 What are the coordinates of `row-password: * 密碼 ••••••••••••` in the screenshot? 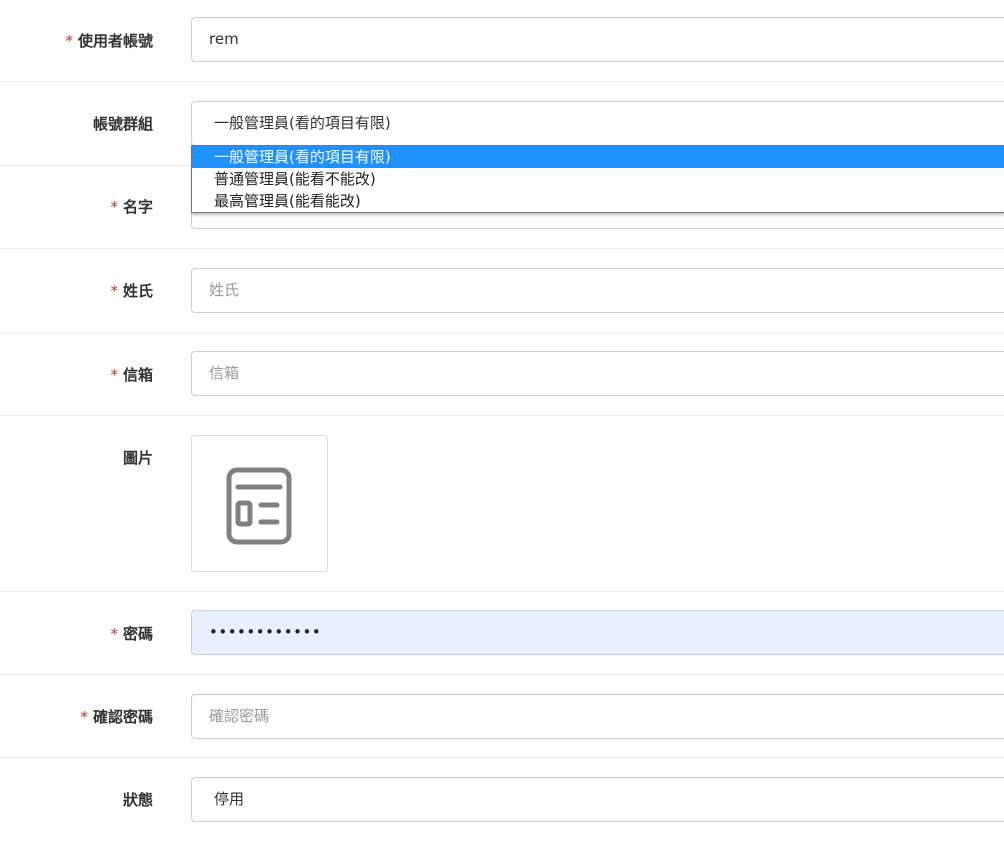 It's located at (502, 633).